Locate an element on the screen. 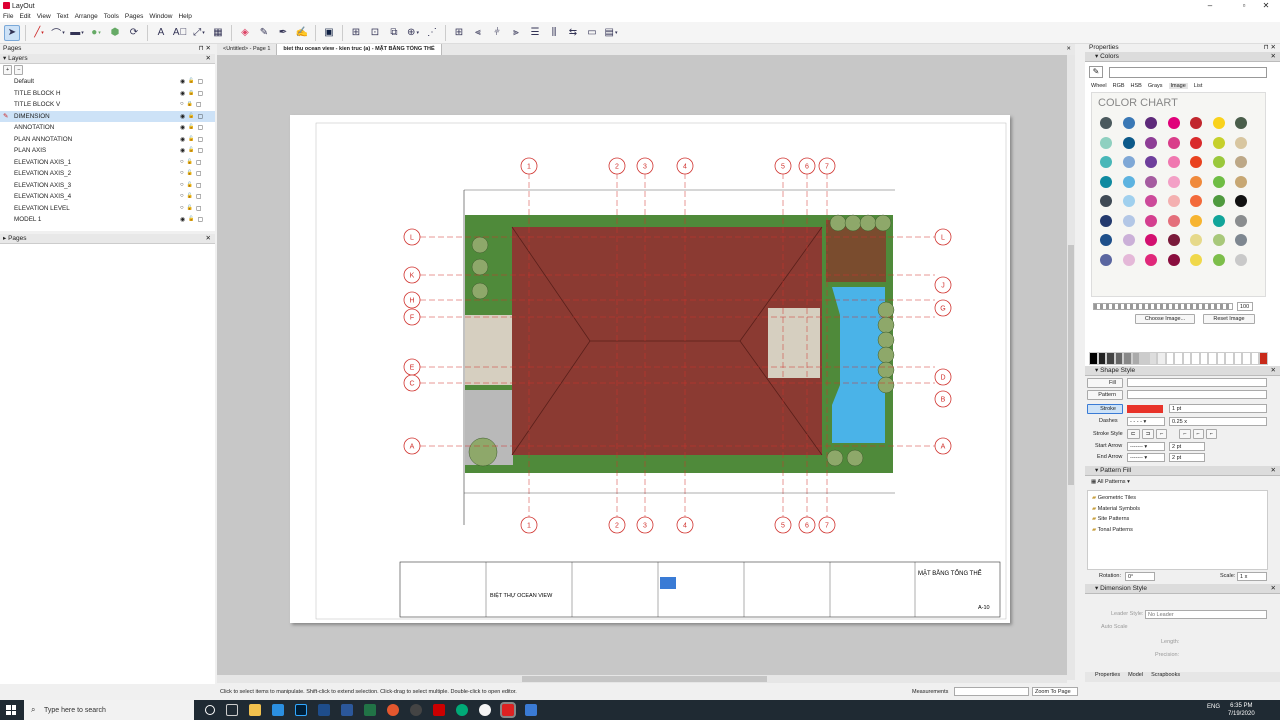  flip-icon: ⇆ is located at coordinates (573, 33).